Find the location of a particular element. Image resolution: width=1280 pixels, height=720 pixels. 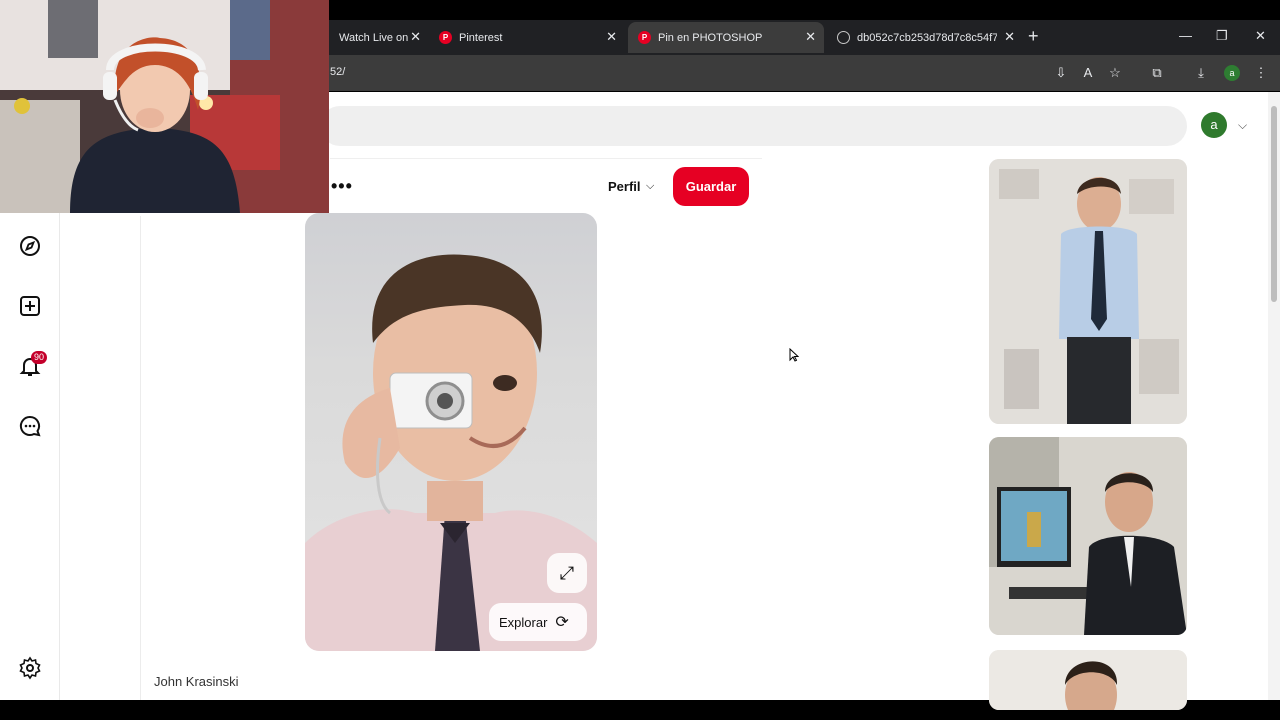

explore-label: Explorar is located at coordinates (523, 622).